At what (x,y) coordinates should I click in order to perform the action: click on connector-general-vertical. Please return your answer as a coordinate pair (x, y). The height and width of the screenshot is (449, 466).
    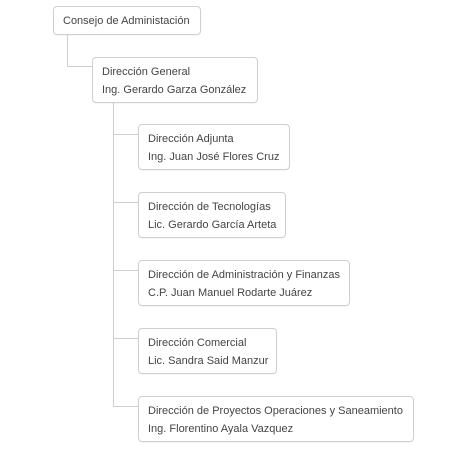
    Looking at the image, I should click on (113, 254).